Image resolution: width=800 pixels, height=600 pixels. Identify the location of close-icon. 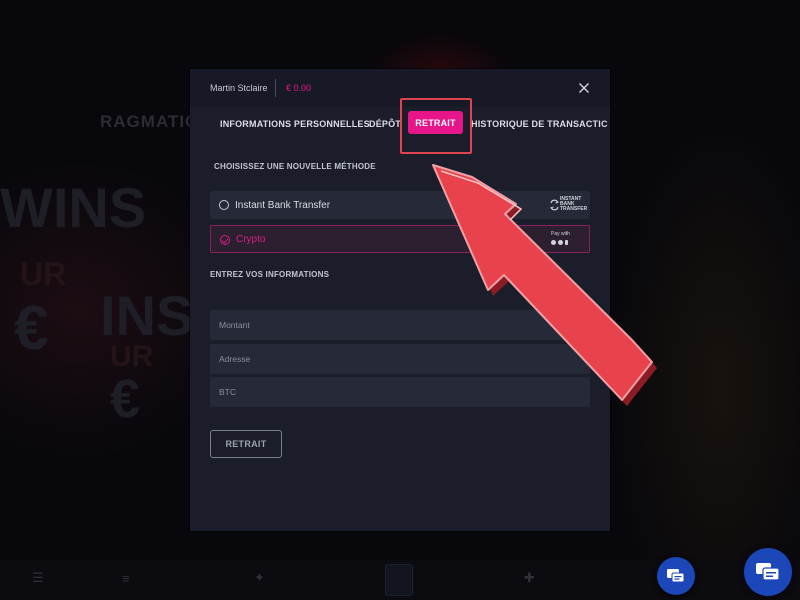
(584, 88).